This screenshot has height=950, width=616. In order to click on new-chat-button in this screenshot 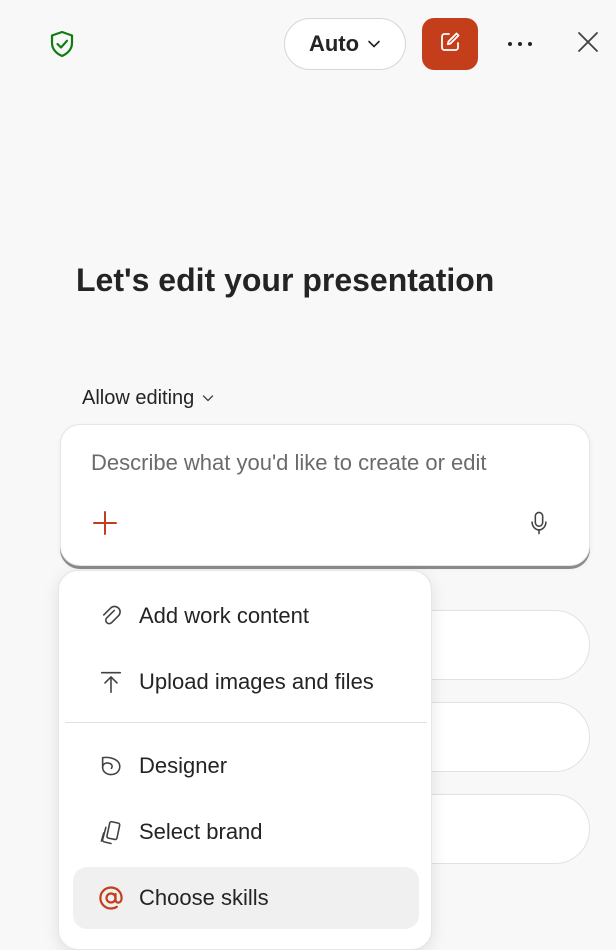, I will do `click(450, 44)`.